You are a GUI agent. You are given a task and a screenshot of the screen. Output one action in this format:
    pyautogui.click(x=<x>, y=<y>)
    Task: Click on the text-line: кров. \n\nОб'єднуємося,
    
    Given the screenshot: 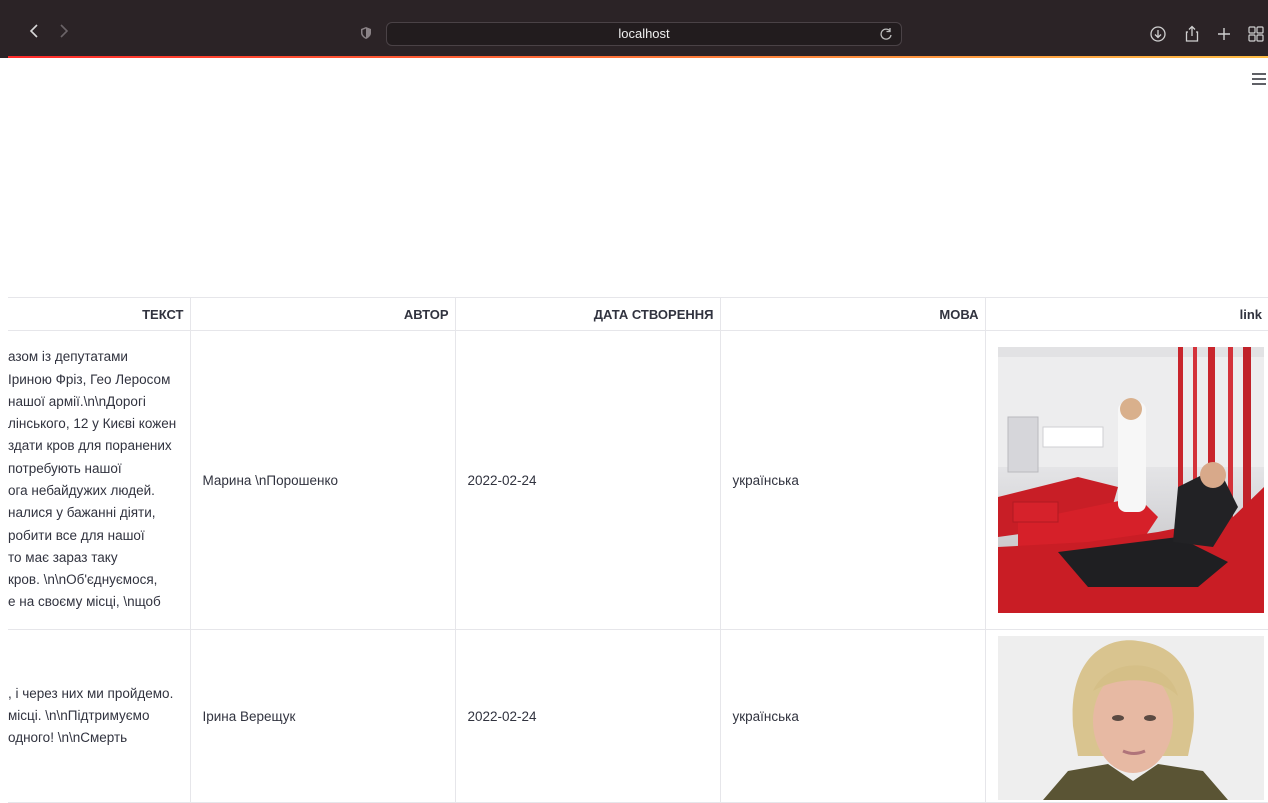 What is the action you would take?
    pyautogui.click(x=83, y=580)
    